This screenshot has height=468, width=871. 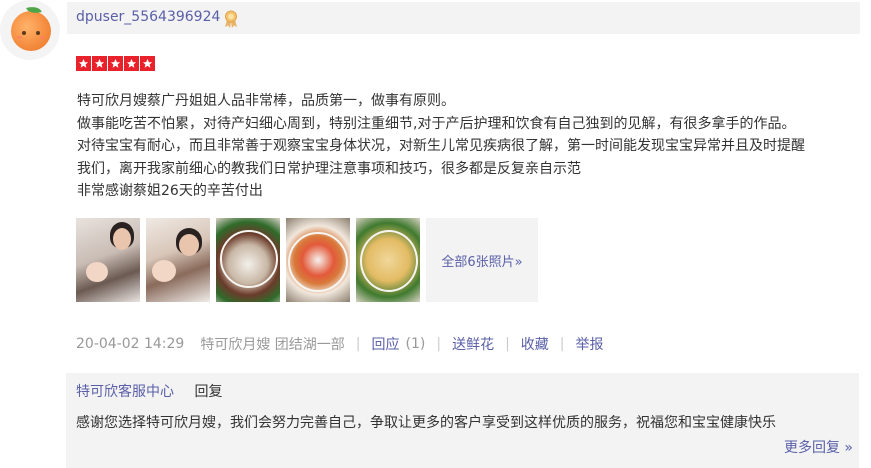 I want to click on review-line: 特可欣月嫂蔡广丹姐姐人品非常棒，品质第一，做事有原则。, so click(x=266, y=101).